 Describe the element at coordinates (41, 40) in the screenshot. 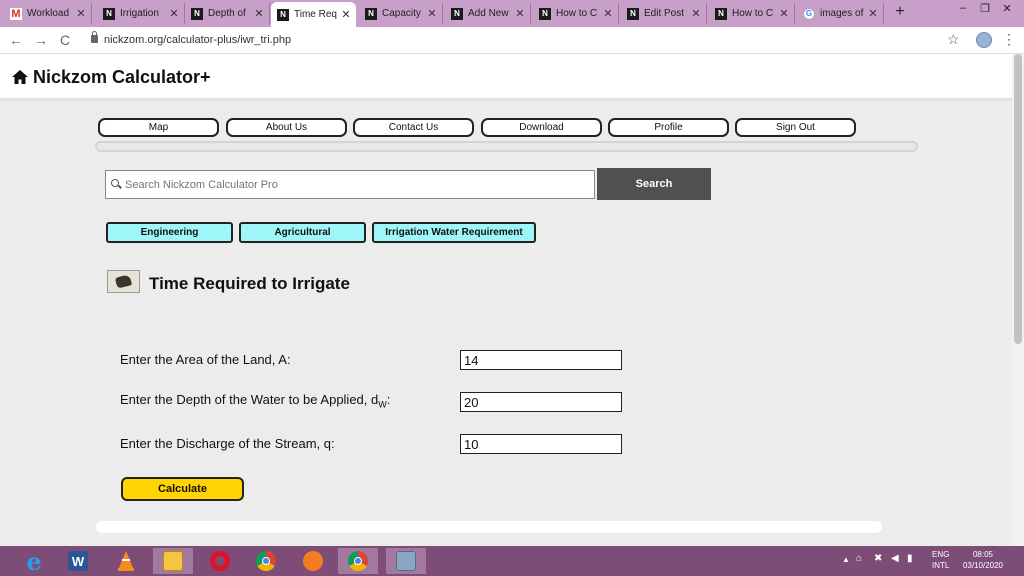

I see `forward-icon: →` at that location.